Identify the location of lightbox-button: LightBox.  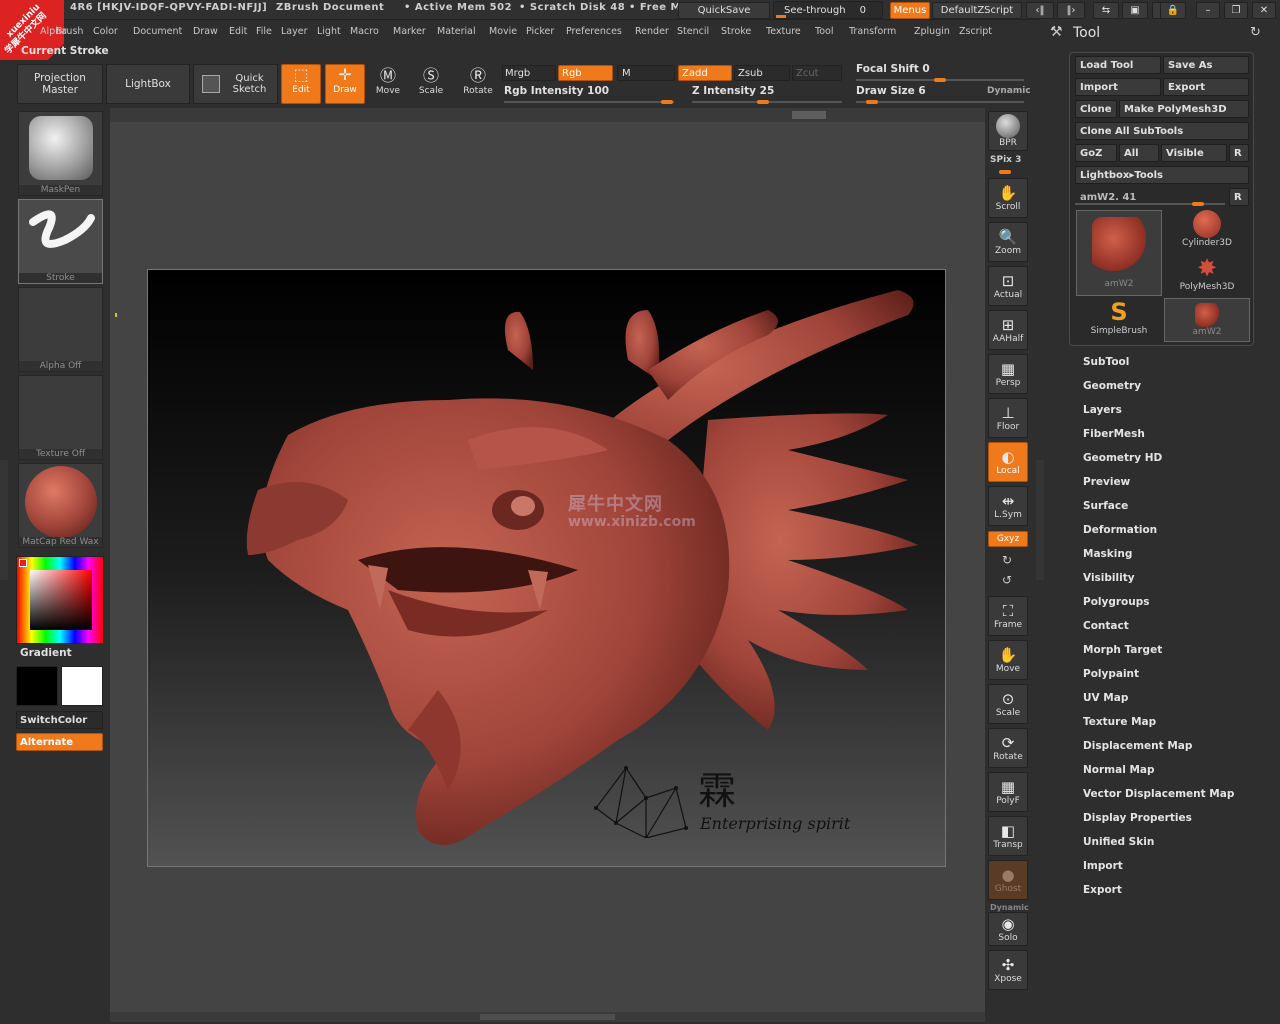
(148, 84).